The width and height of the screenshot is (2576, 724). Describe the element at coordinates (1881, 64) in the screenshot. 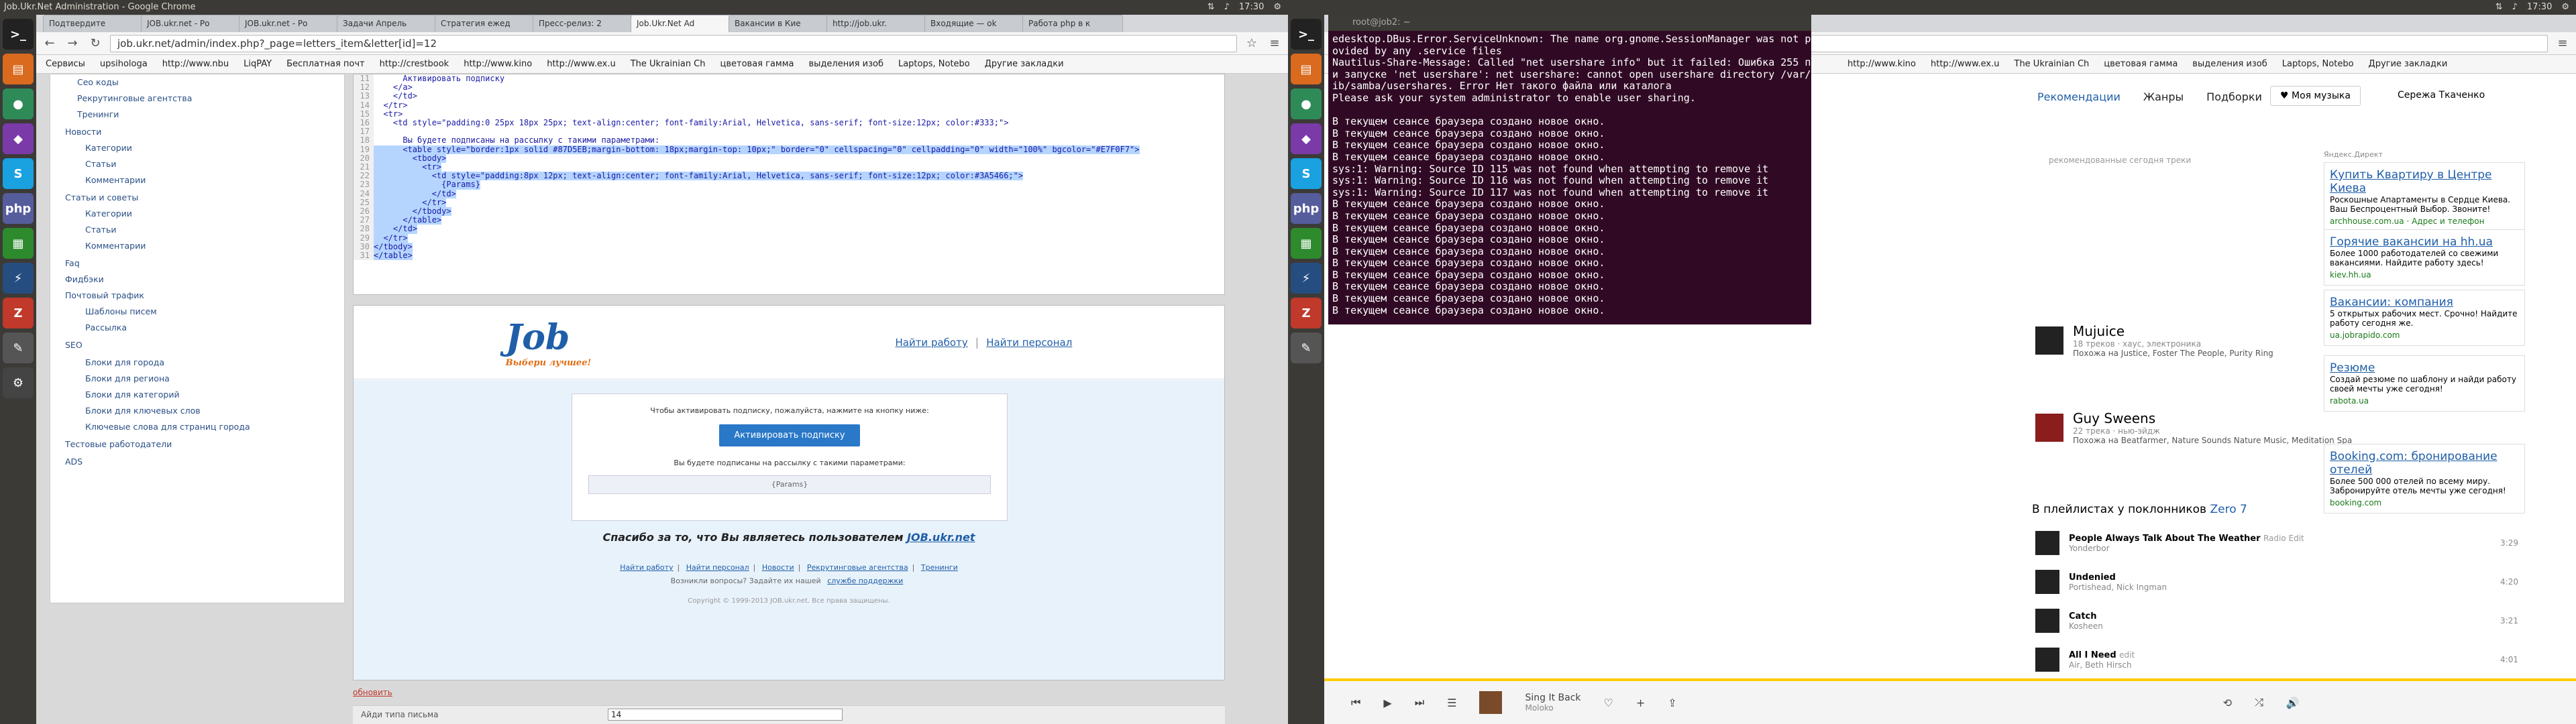

I see `bookmark: http://www.kino` at that location.